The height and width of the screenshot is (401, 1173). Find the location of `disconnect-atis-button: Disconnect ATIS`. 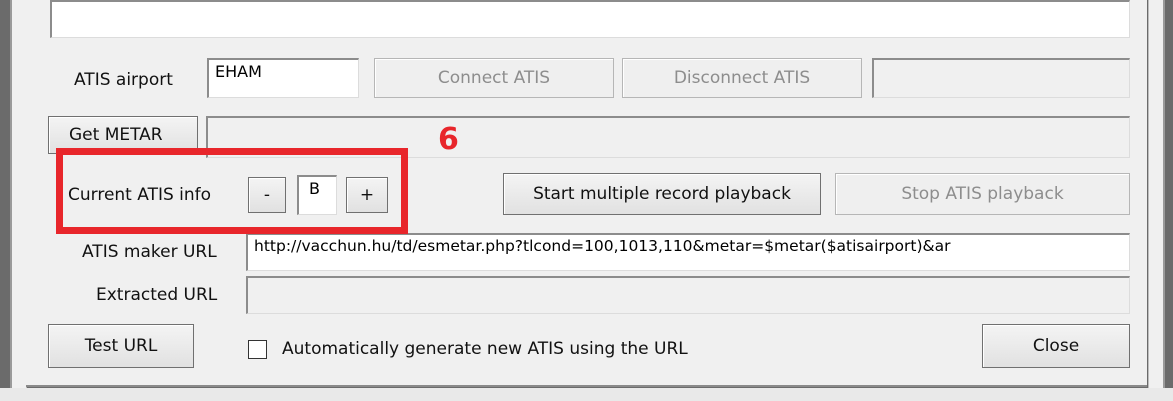

disconnect-atis-button: Disconnect ATIS is located at coordinates (742, 78).